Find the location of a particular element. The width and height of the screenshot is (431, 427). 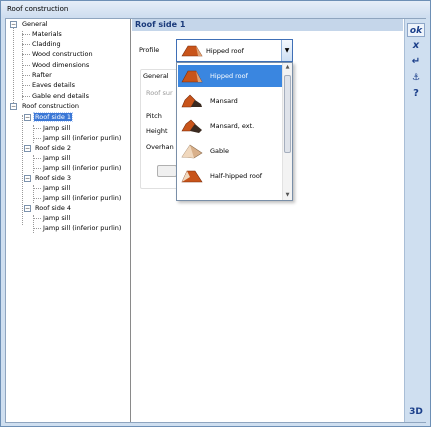

tree-item-roof-side-1: − Roof side 1 is located at coordinates (49, 117).